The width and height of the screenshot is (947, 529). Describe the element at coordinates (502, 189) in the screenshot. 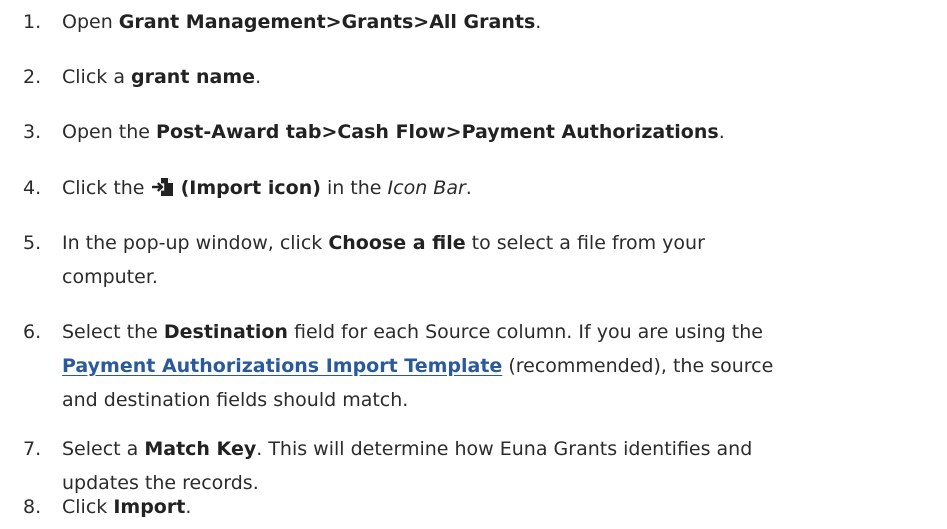

I see `step-text: Click the (Import icon) in the Icon Bar.` at that location.